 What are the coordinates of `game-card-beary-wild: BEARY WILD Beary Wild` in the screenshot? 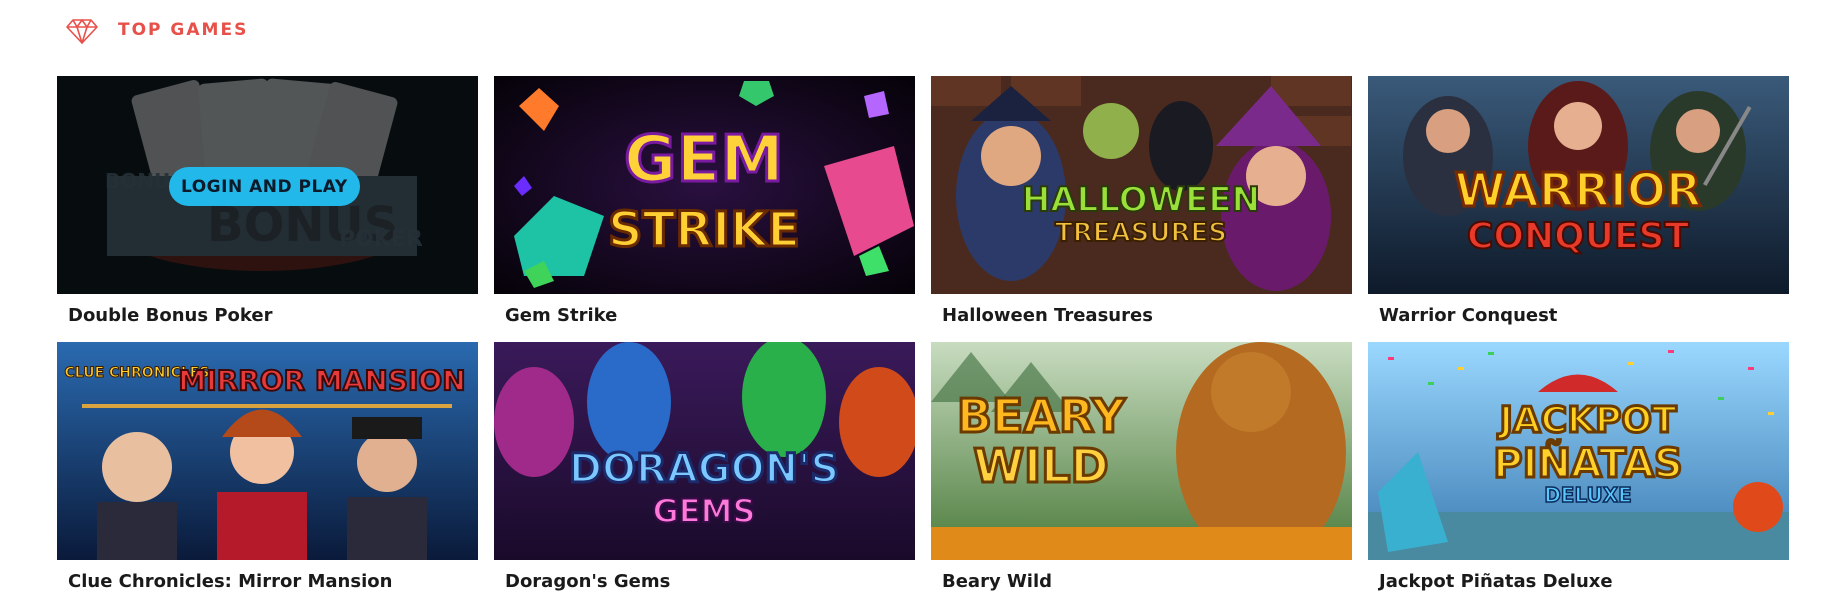 It's located at (1141, 467).